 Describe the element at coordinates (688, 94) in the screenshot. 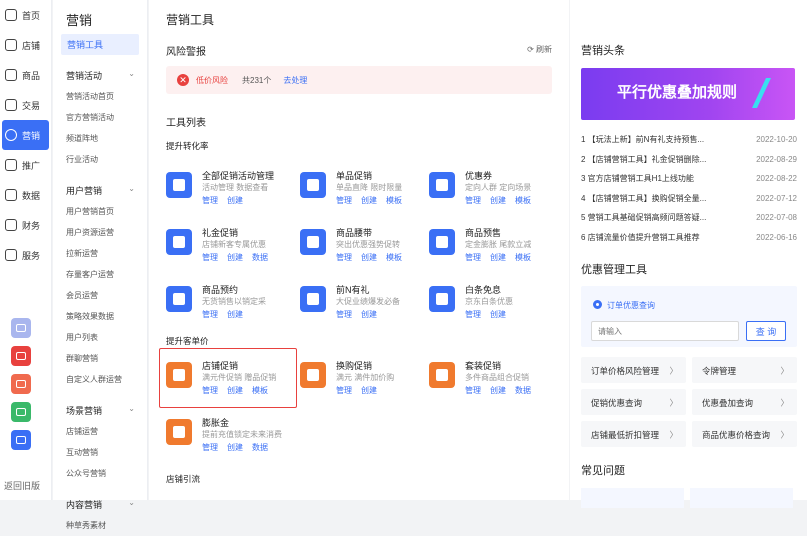

I see `promo-banner: 平行优惠叠加规则` at that location.